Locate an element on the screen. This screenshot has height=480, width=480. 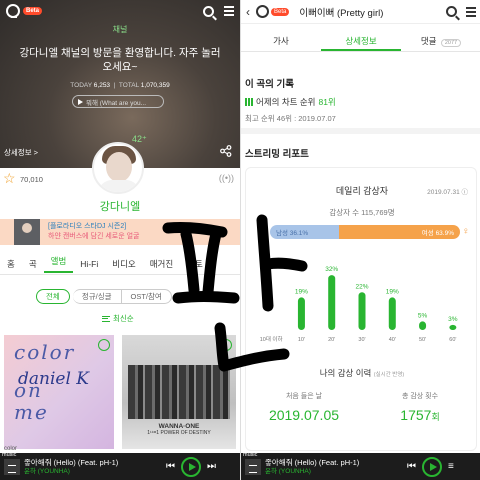
total-count: 1,070,359 is located at coordinates (155, 85).